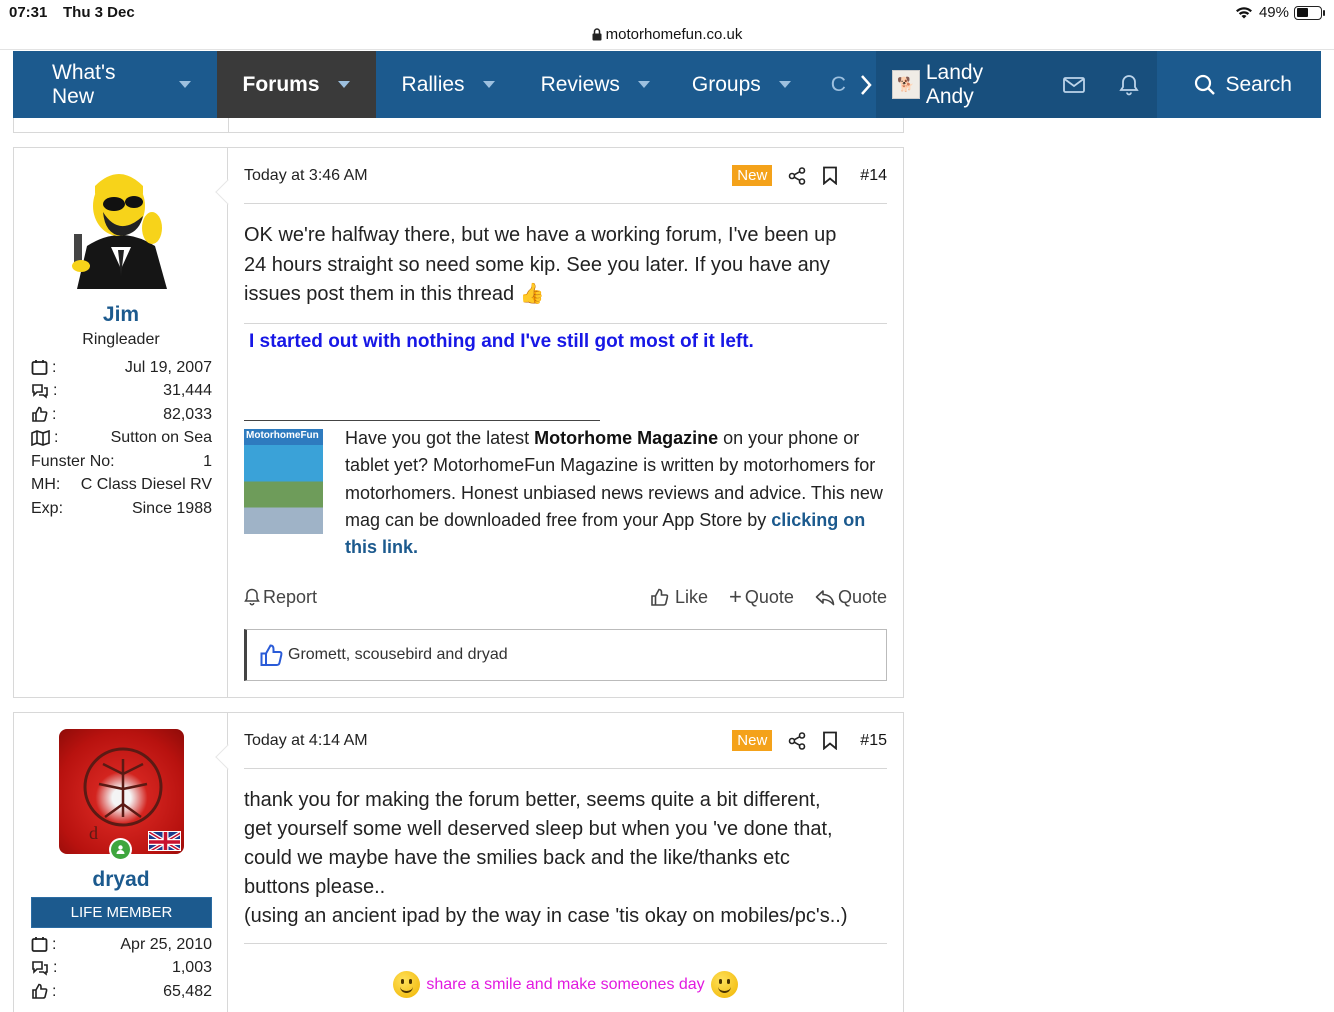  What do you see at coordinates (1247, 84) in the screenshot?
I see `search-button: Search` at bounding box center [1247, 84].